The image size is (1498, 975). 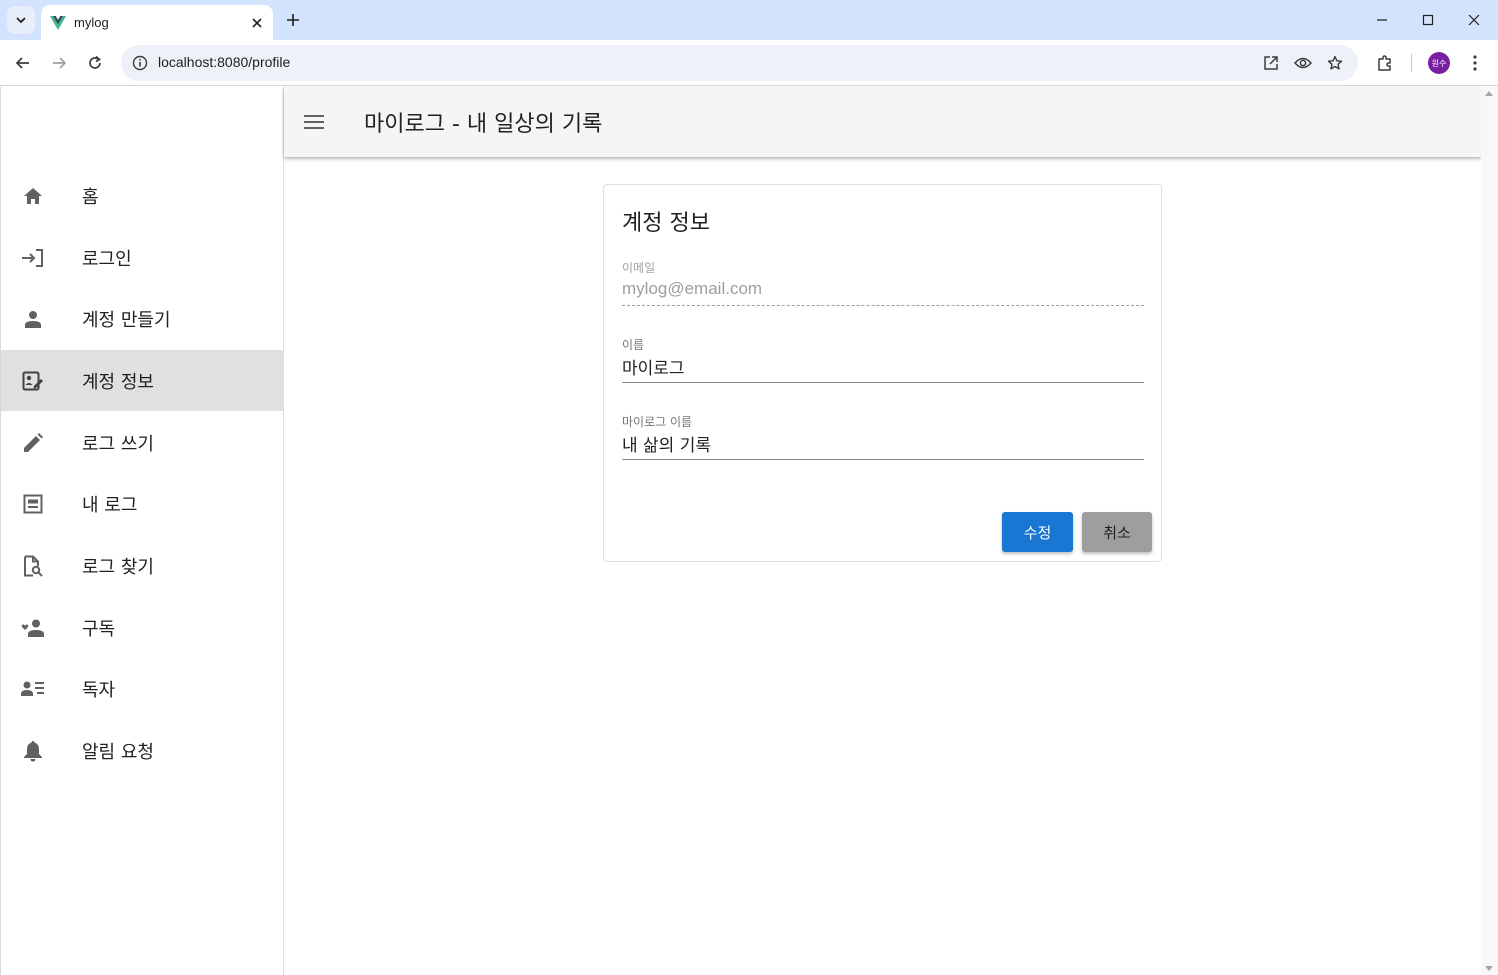 I want to click on back-button, so click(x=23, y=63).